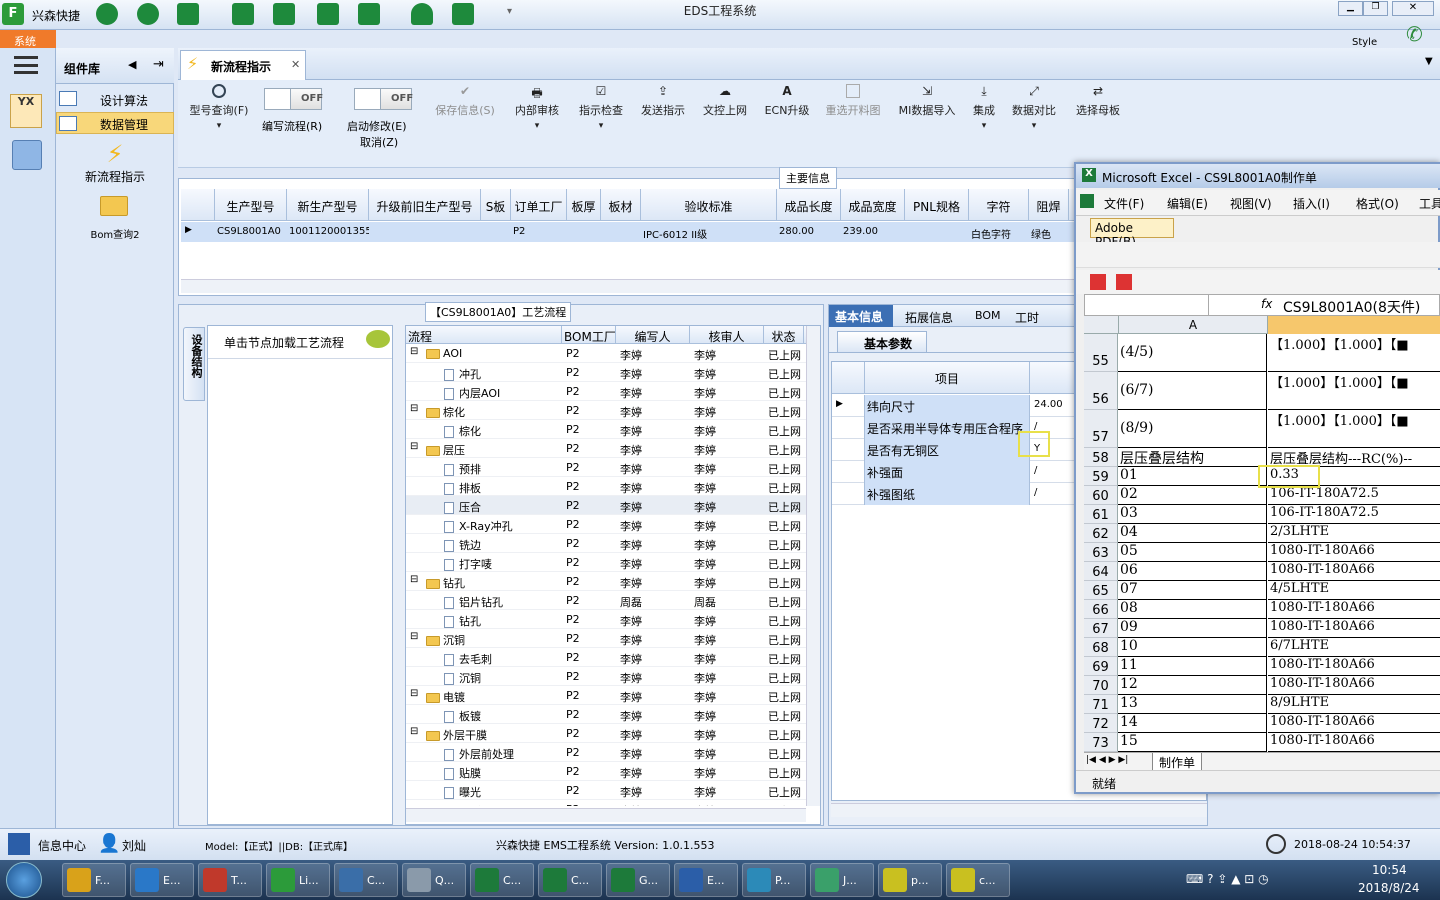 Image resolution: width=1440 pixels, height=900 pixels. Describe the element at coordinates (62, 845) in the screenshot. I see `info-center-link: 信息中心` at that location.